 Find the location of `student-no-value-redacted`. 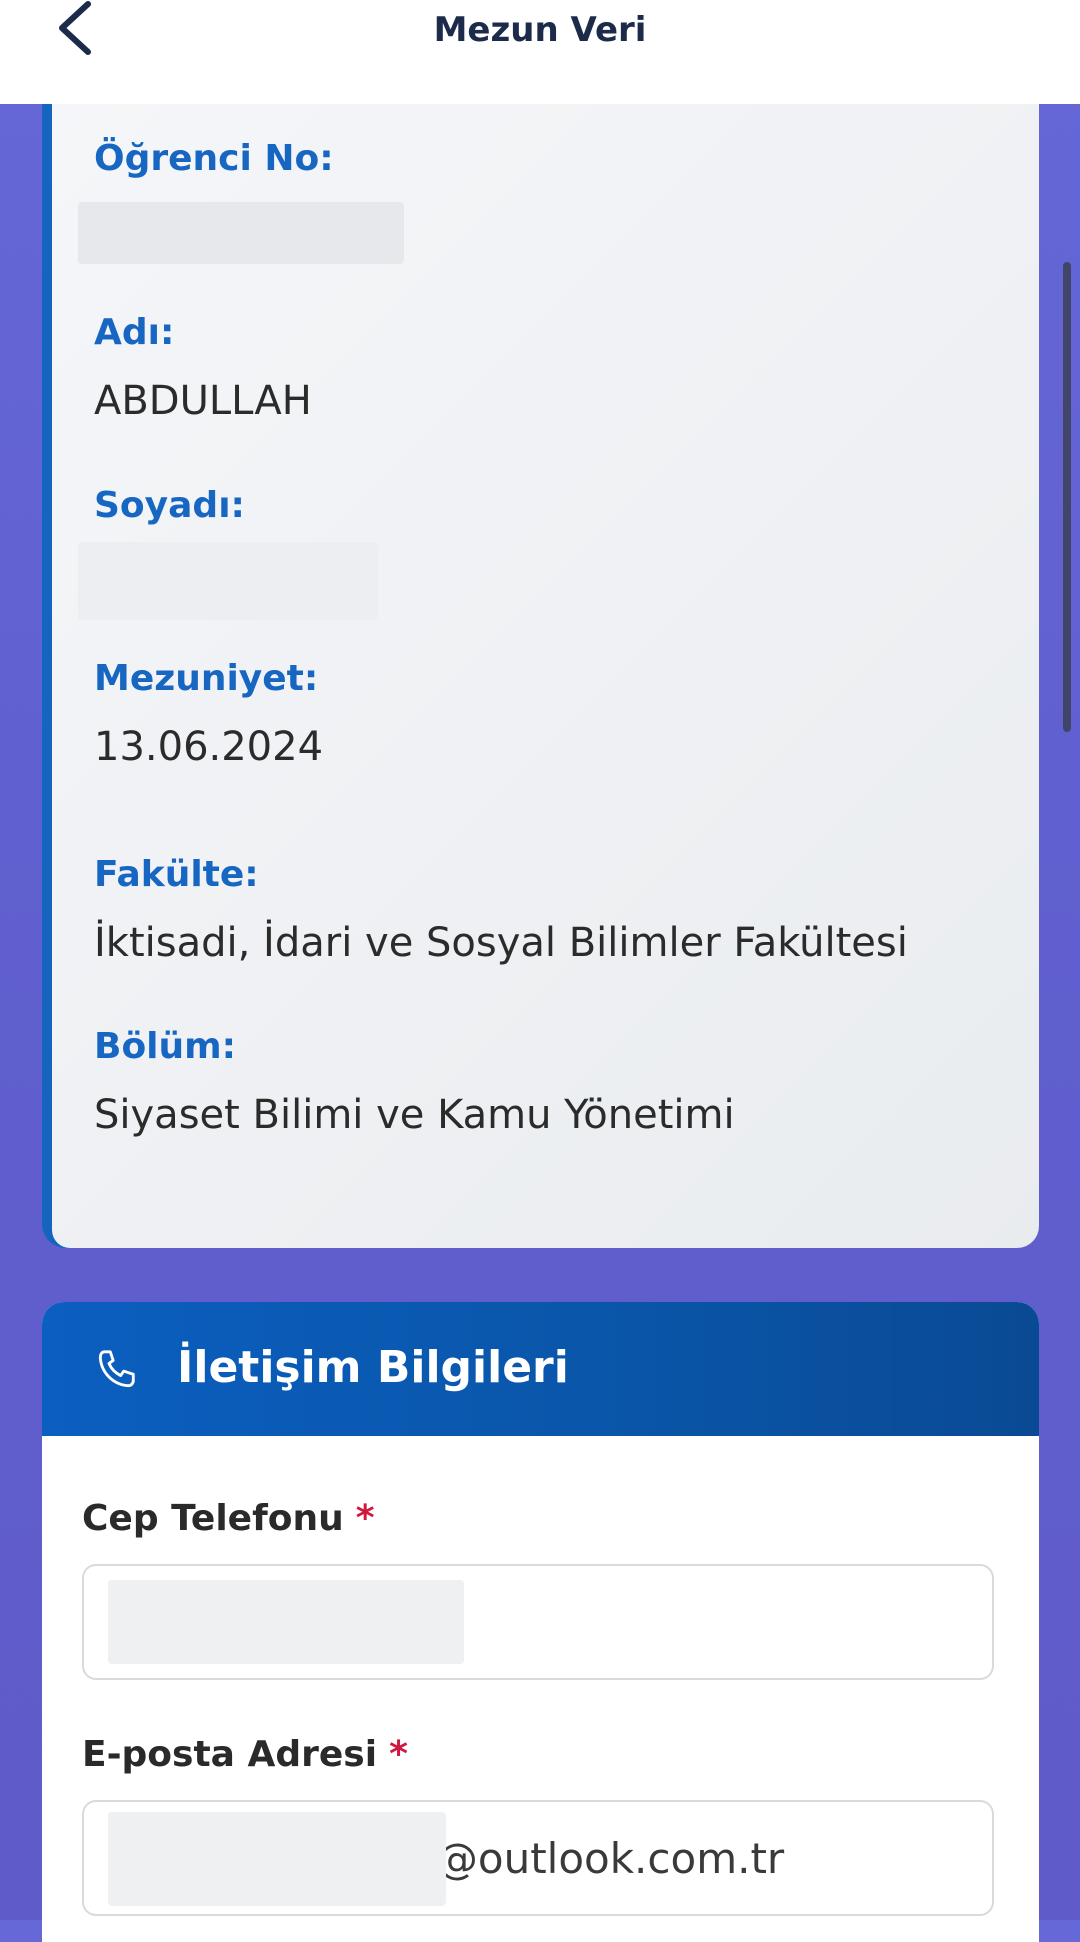

student-no-value-redacted is located at coordinates (241, 233).